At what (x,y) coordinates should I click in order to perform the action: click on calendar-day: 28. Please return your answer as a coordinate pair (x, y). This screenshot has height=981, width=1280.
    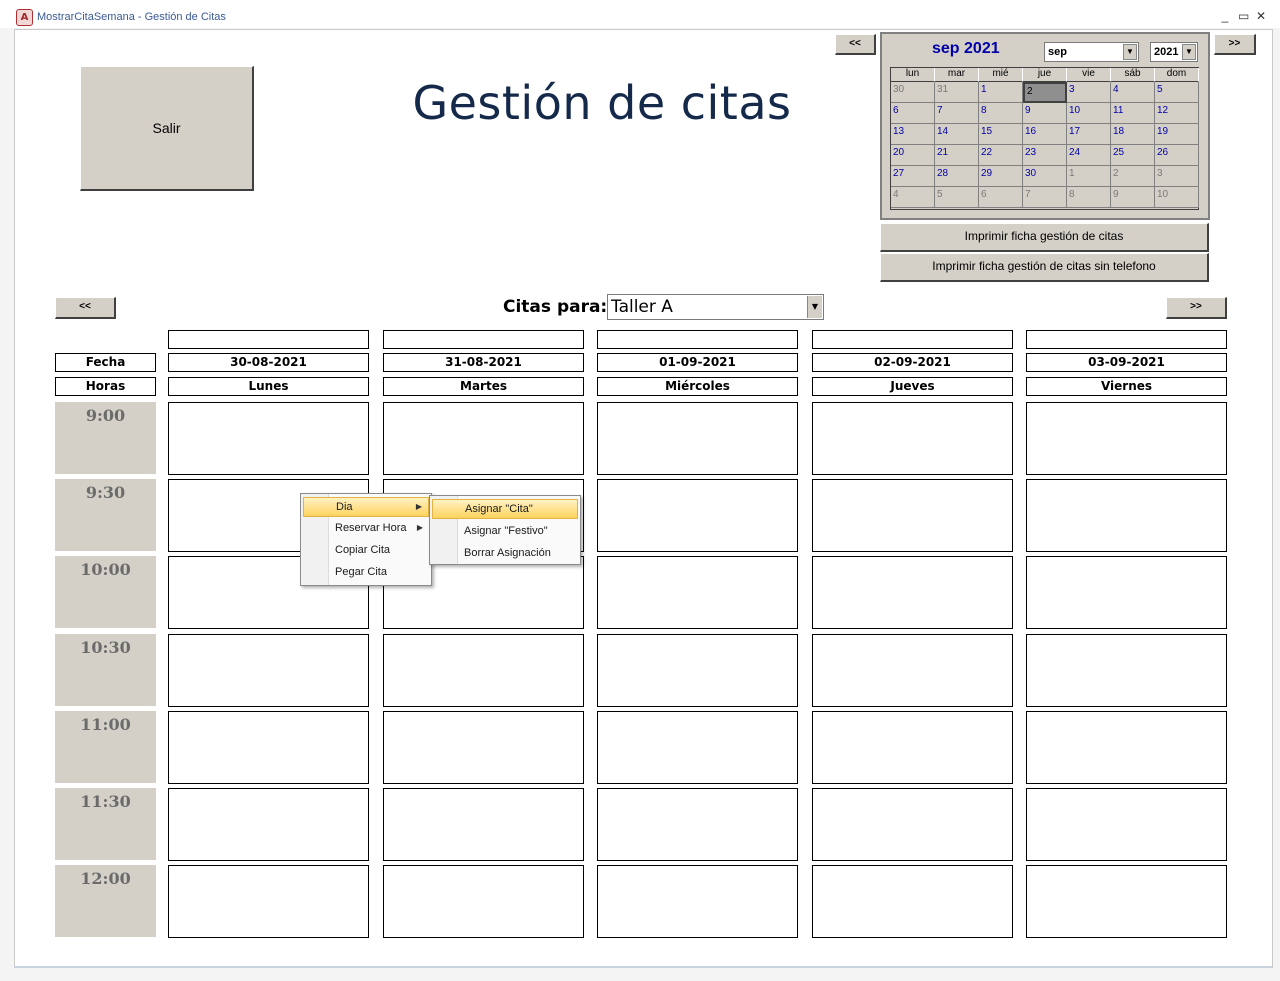
    Looking at the image, I should click on (957, 176).